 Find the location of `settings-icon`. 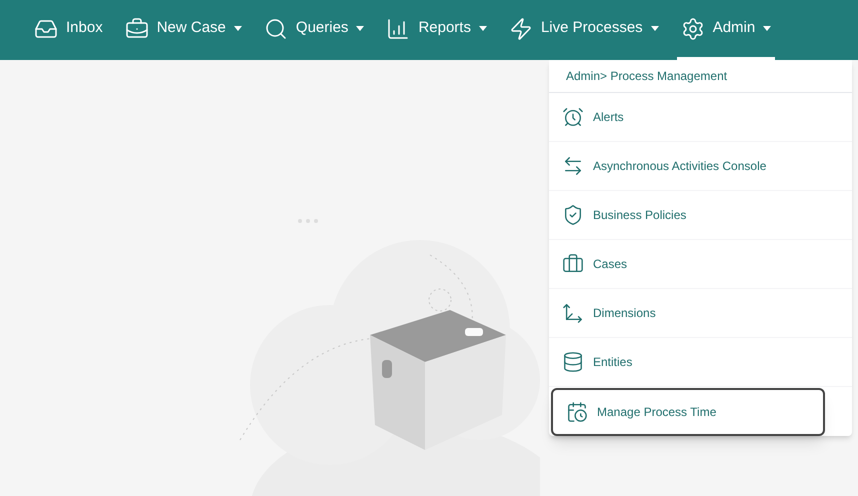

settings-icon is located at coordinates (692, 28).